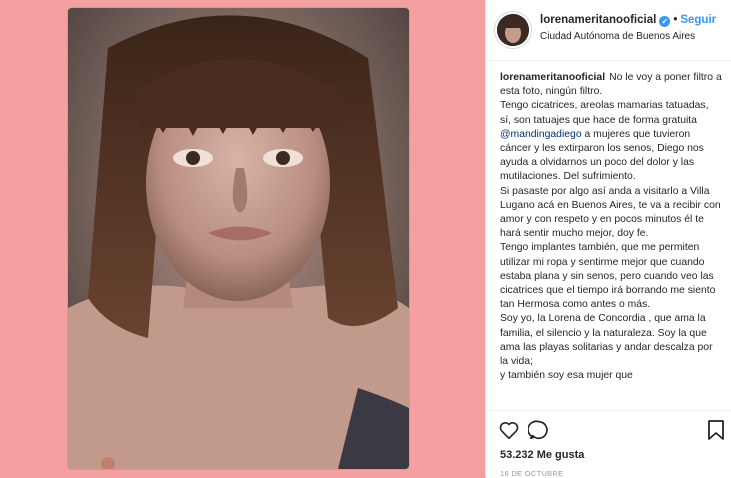 The height and width of the screenshot is (478, 731). Describe the element at coordinates (598, 20) in the screenshot. I see `username-link: lorenameritanooficial` at that location.